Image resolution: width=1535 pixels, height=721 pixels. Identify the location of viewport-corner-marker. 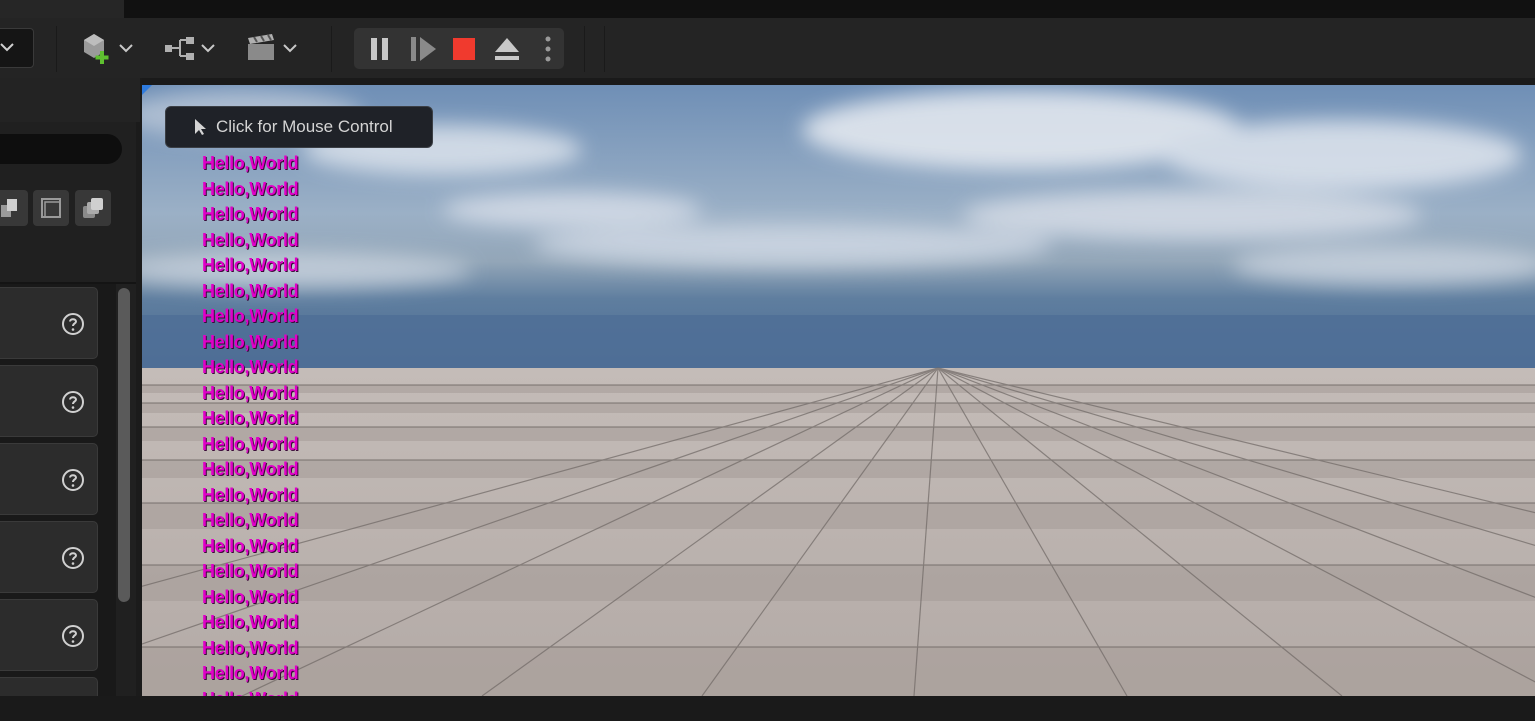
(147, 90).